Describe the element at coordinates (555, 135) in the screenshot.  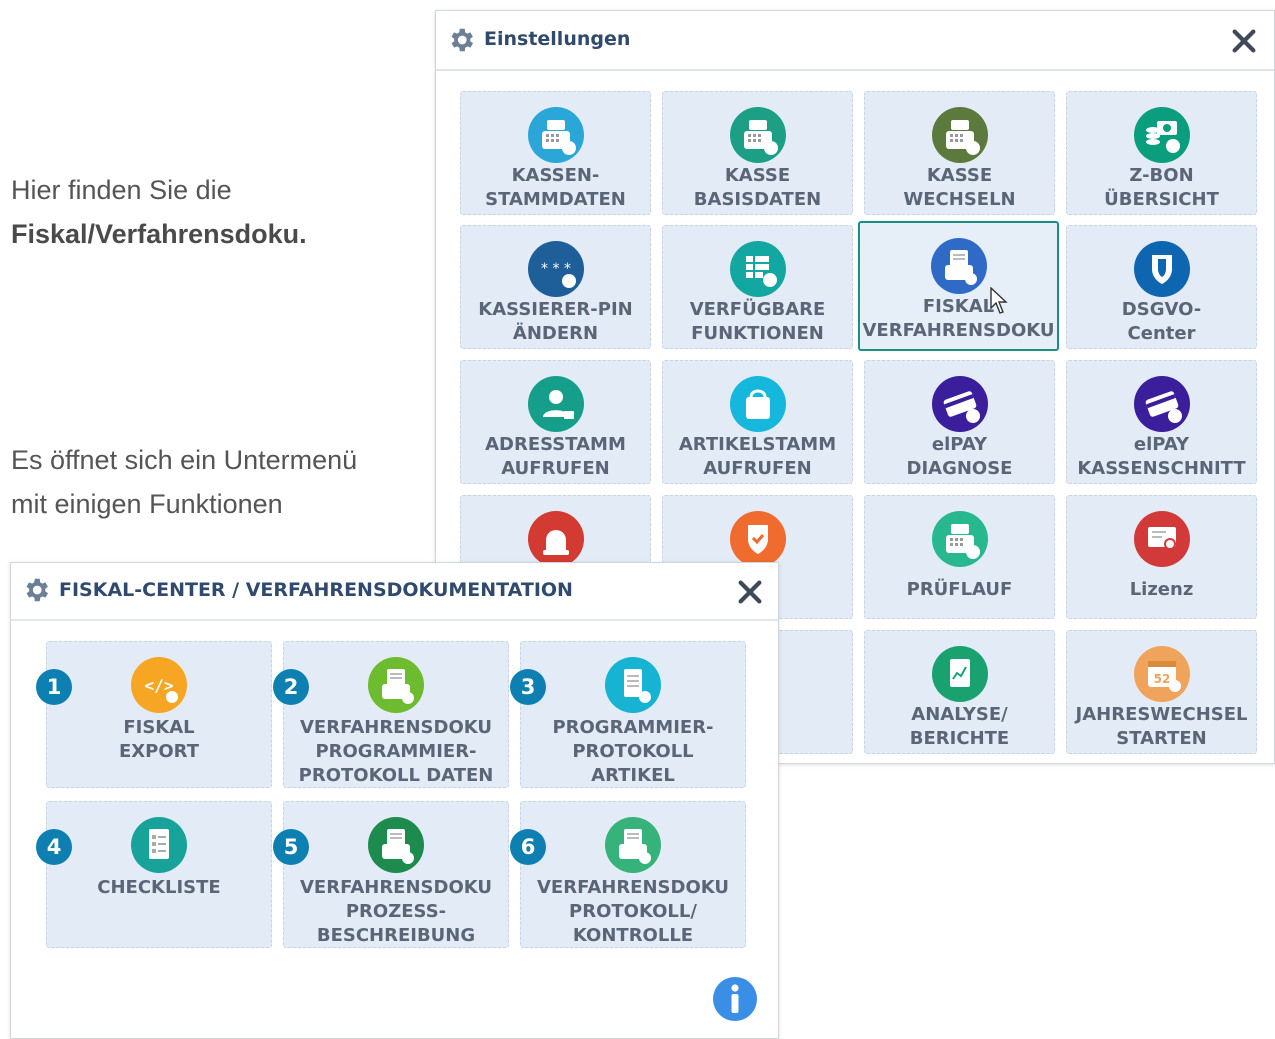
I see `cash-register-icon` at that location.